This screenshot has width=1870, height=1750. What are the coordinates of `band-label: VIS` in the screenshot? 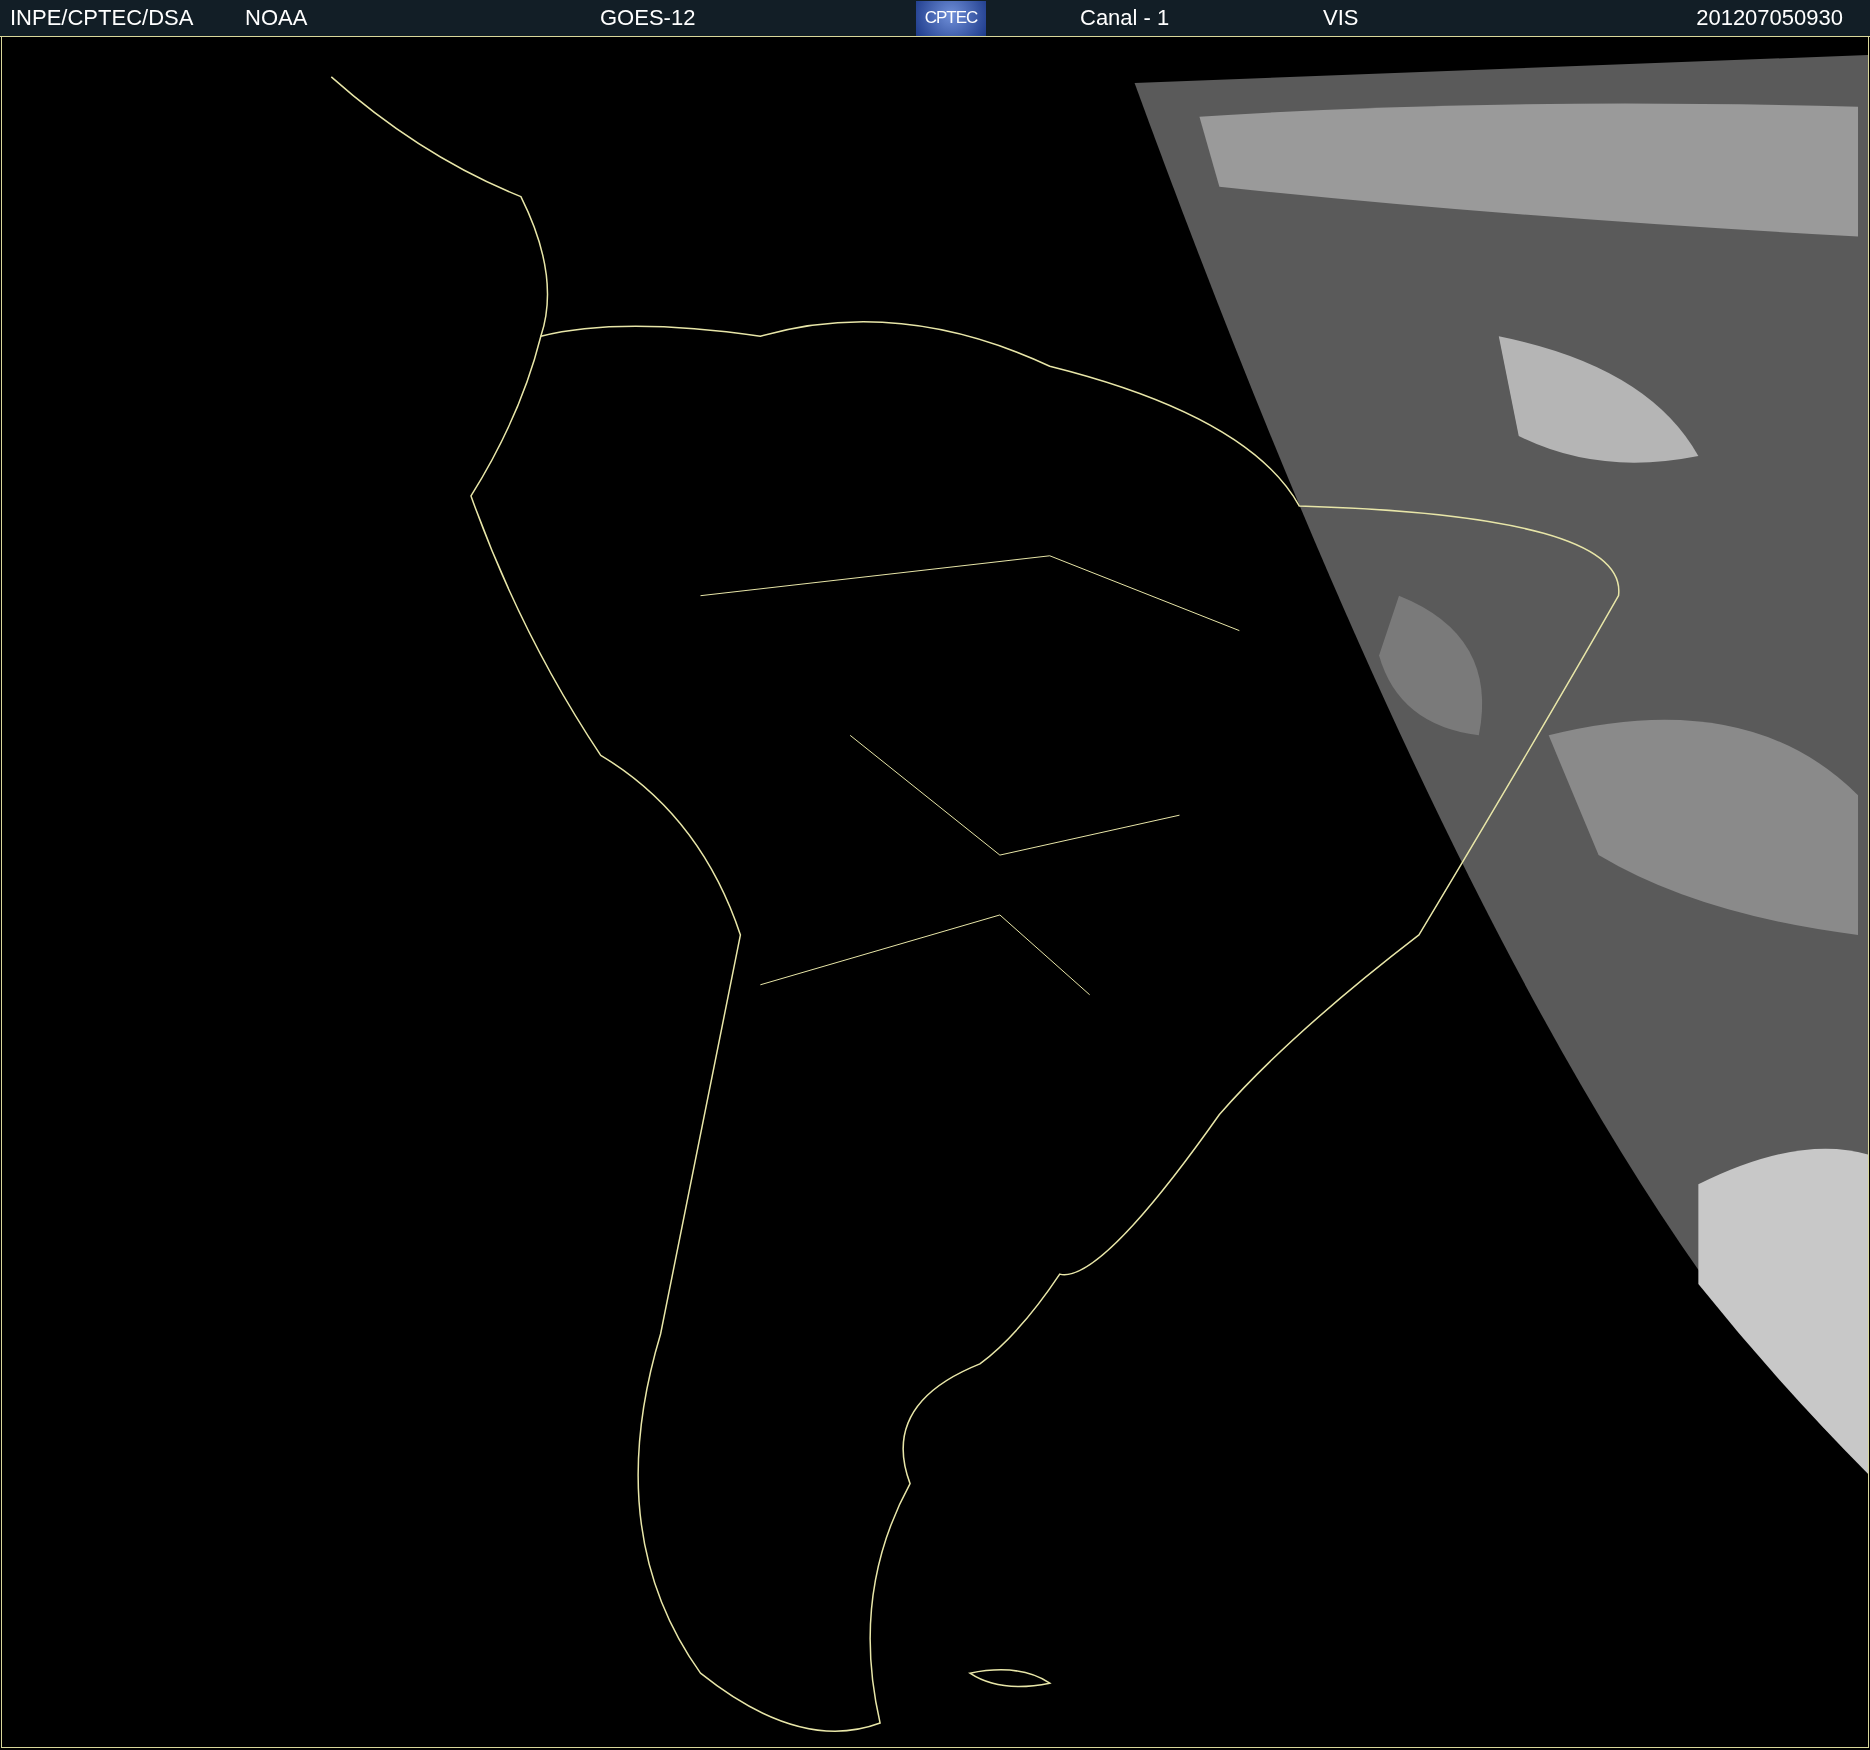 It's located at (1341, 18).